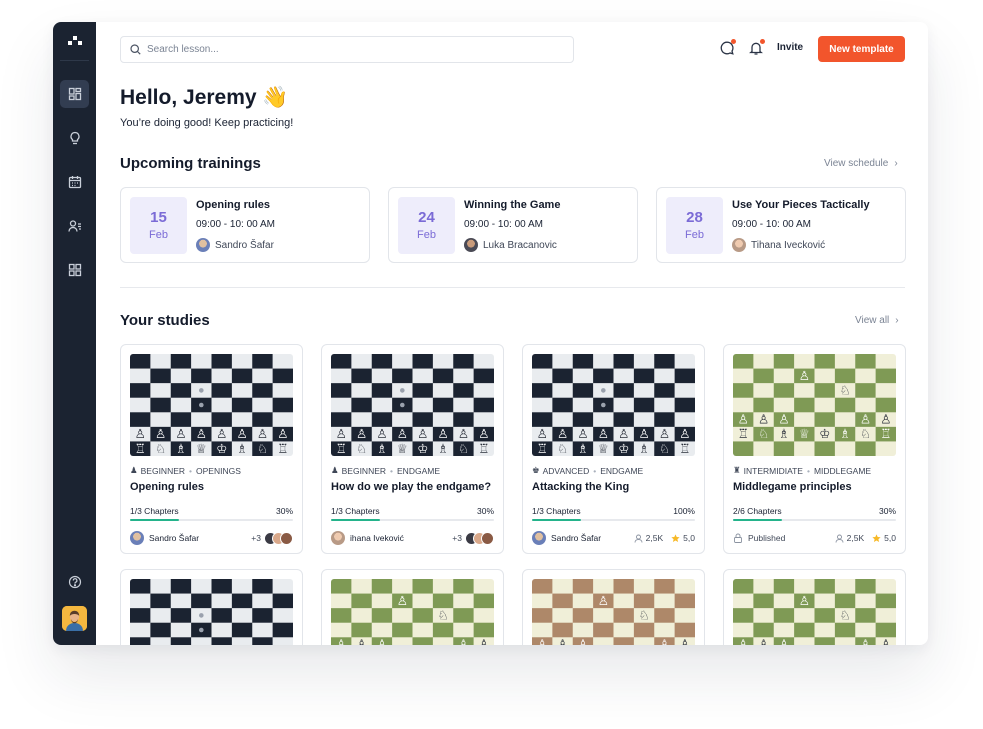 This screenshot has height=729, width=983. I want to click on invite-button: Invite, so click(790, 47).